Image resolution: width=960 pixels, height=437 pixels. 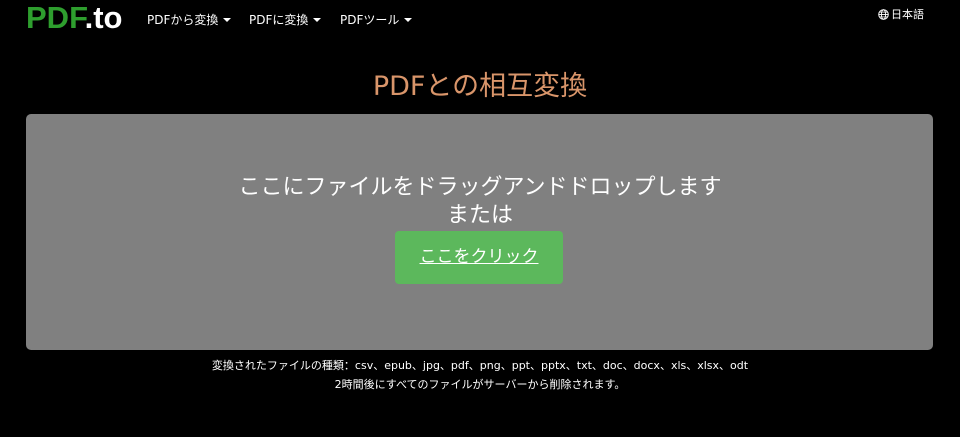 What do you see at coordinates (370, 20) in the screenshot?
I see `nav-pdf-tools-label: PDFツール` at bounding box center [370, 20].